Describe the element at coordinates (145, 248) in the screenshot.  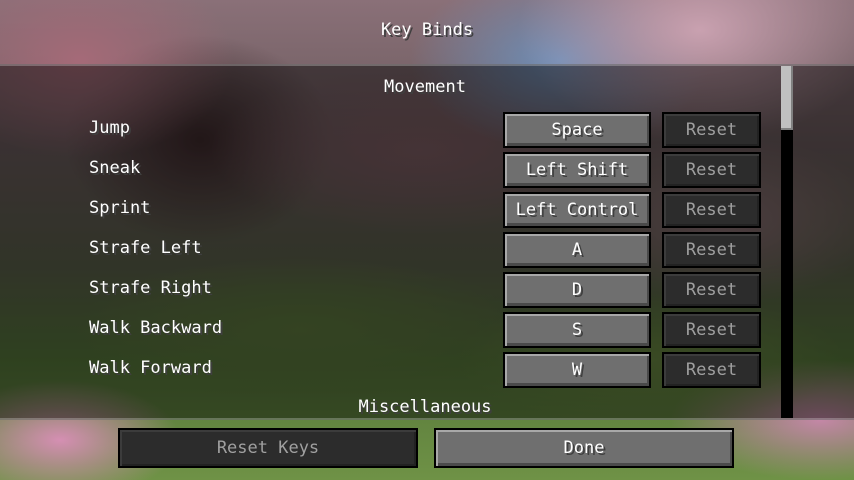
I see `keybind-label: Strafe Left` at that location.